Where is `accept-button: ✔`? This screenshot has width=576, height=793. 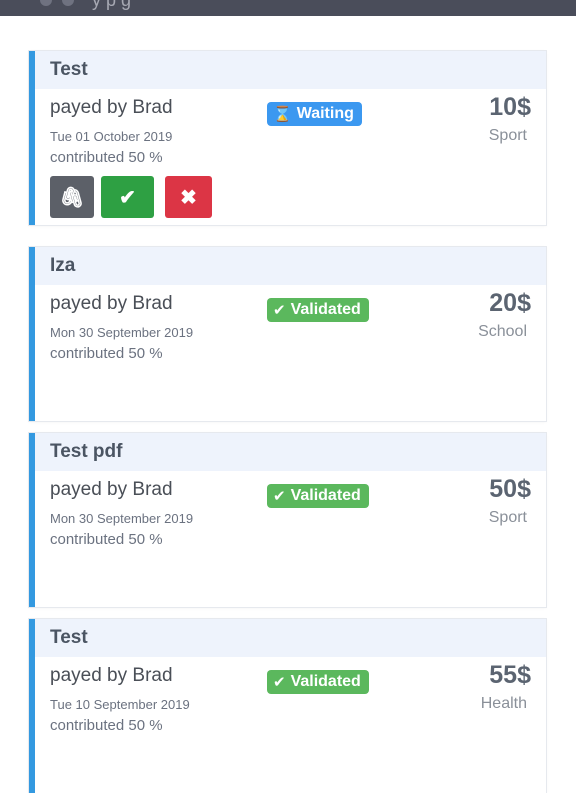
accept-button: ✔ is located at coordinates (127, 197).